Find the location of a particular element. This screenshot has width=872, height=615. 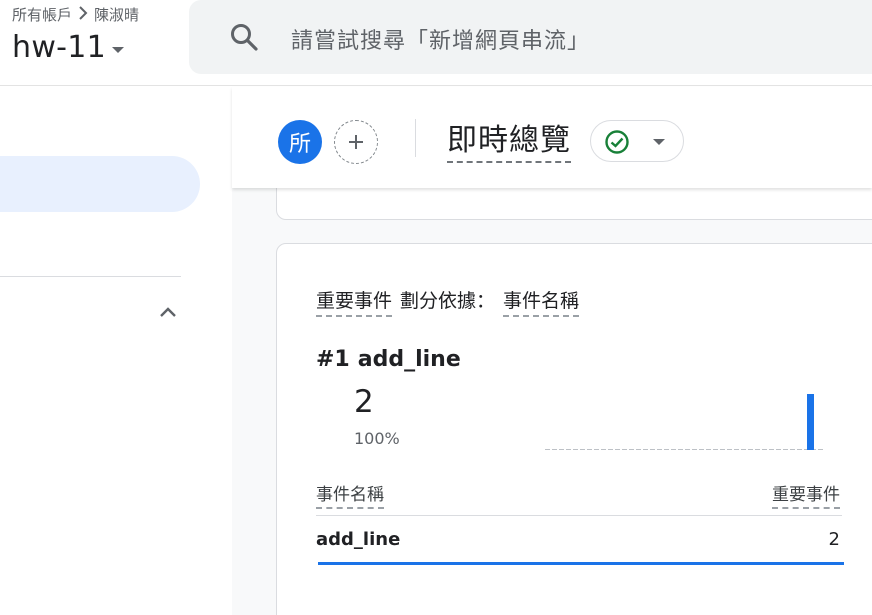

row-key-events-value: 2 is located at coordinates (834, 539).